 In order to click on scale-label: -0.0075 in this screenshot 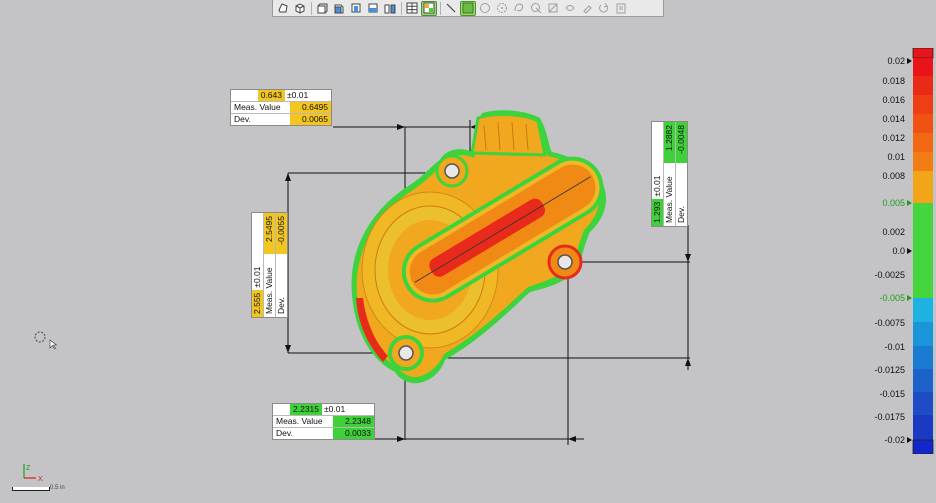, I will do `click(889, 323)`.